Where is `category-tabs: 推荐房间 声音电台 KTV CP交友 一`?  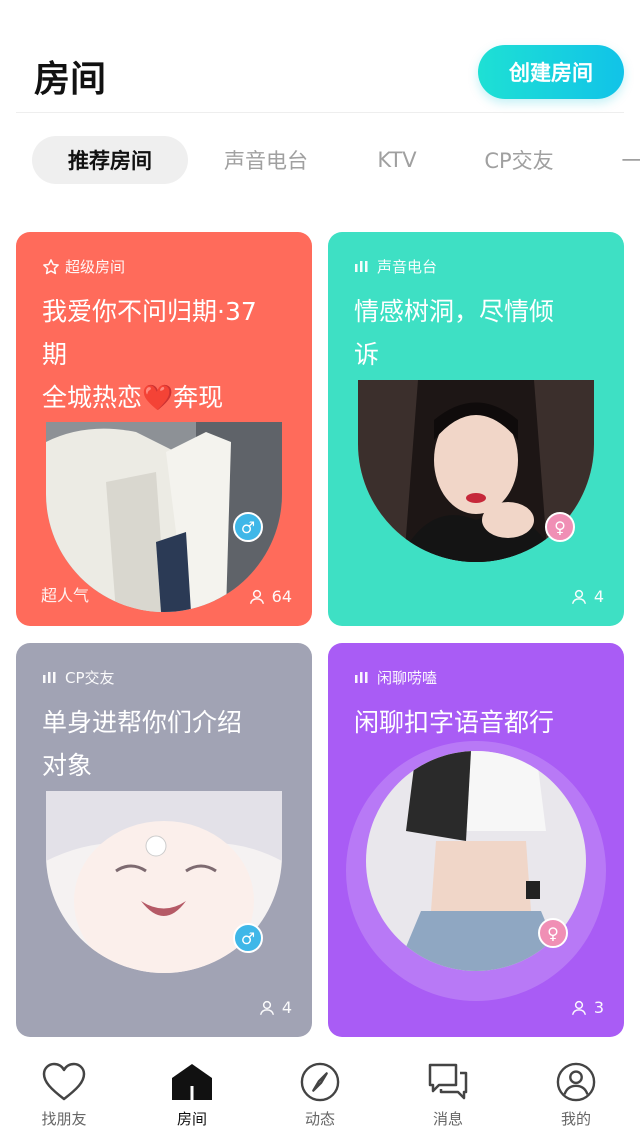 category-tabs: 推荐房间 声音电台 KTV CP交友 一 is located at coordinates (320, 161).